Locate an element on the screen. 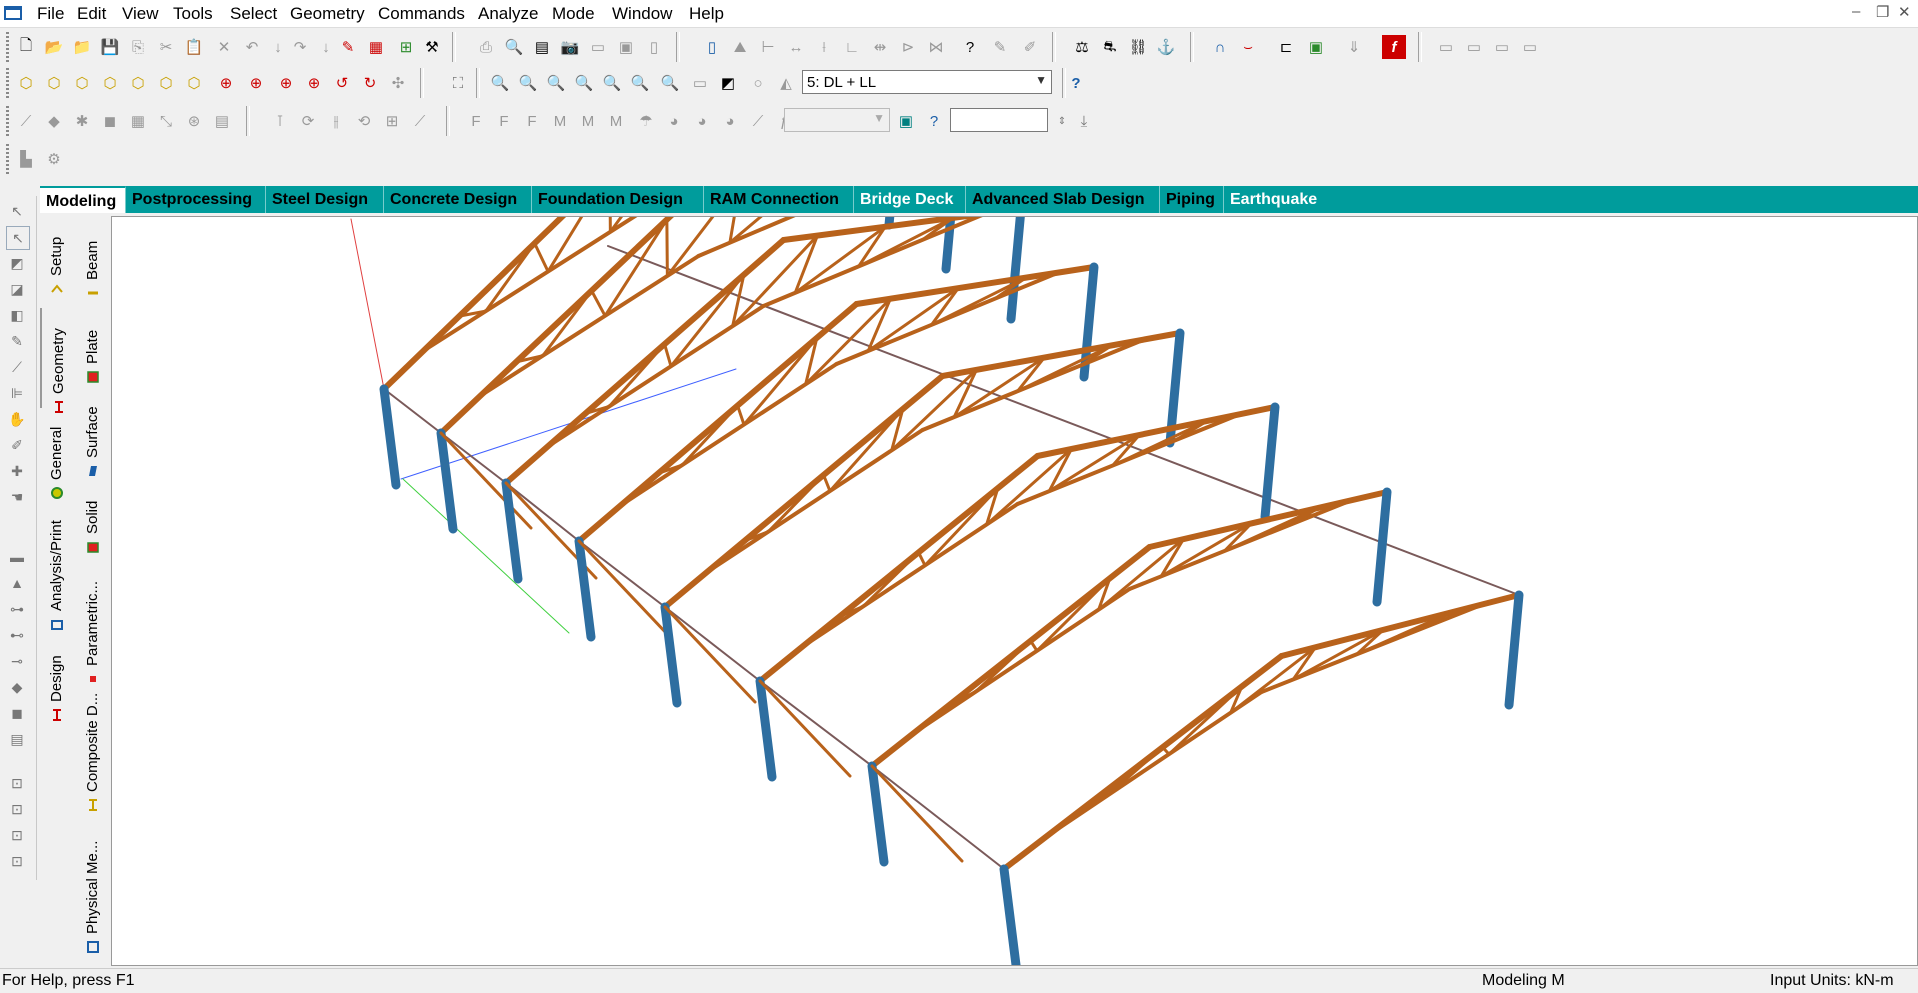 The height and width of the screenshot is (993, 1918). menu-edit: Edit is located at coordinates (91, 14).